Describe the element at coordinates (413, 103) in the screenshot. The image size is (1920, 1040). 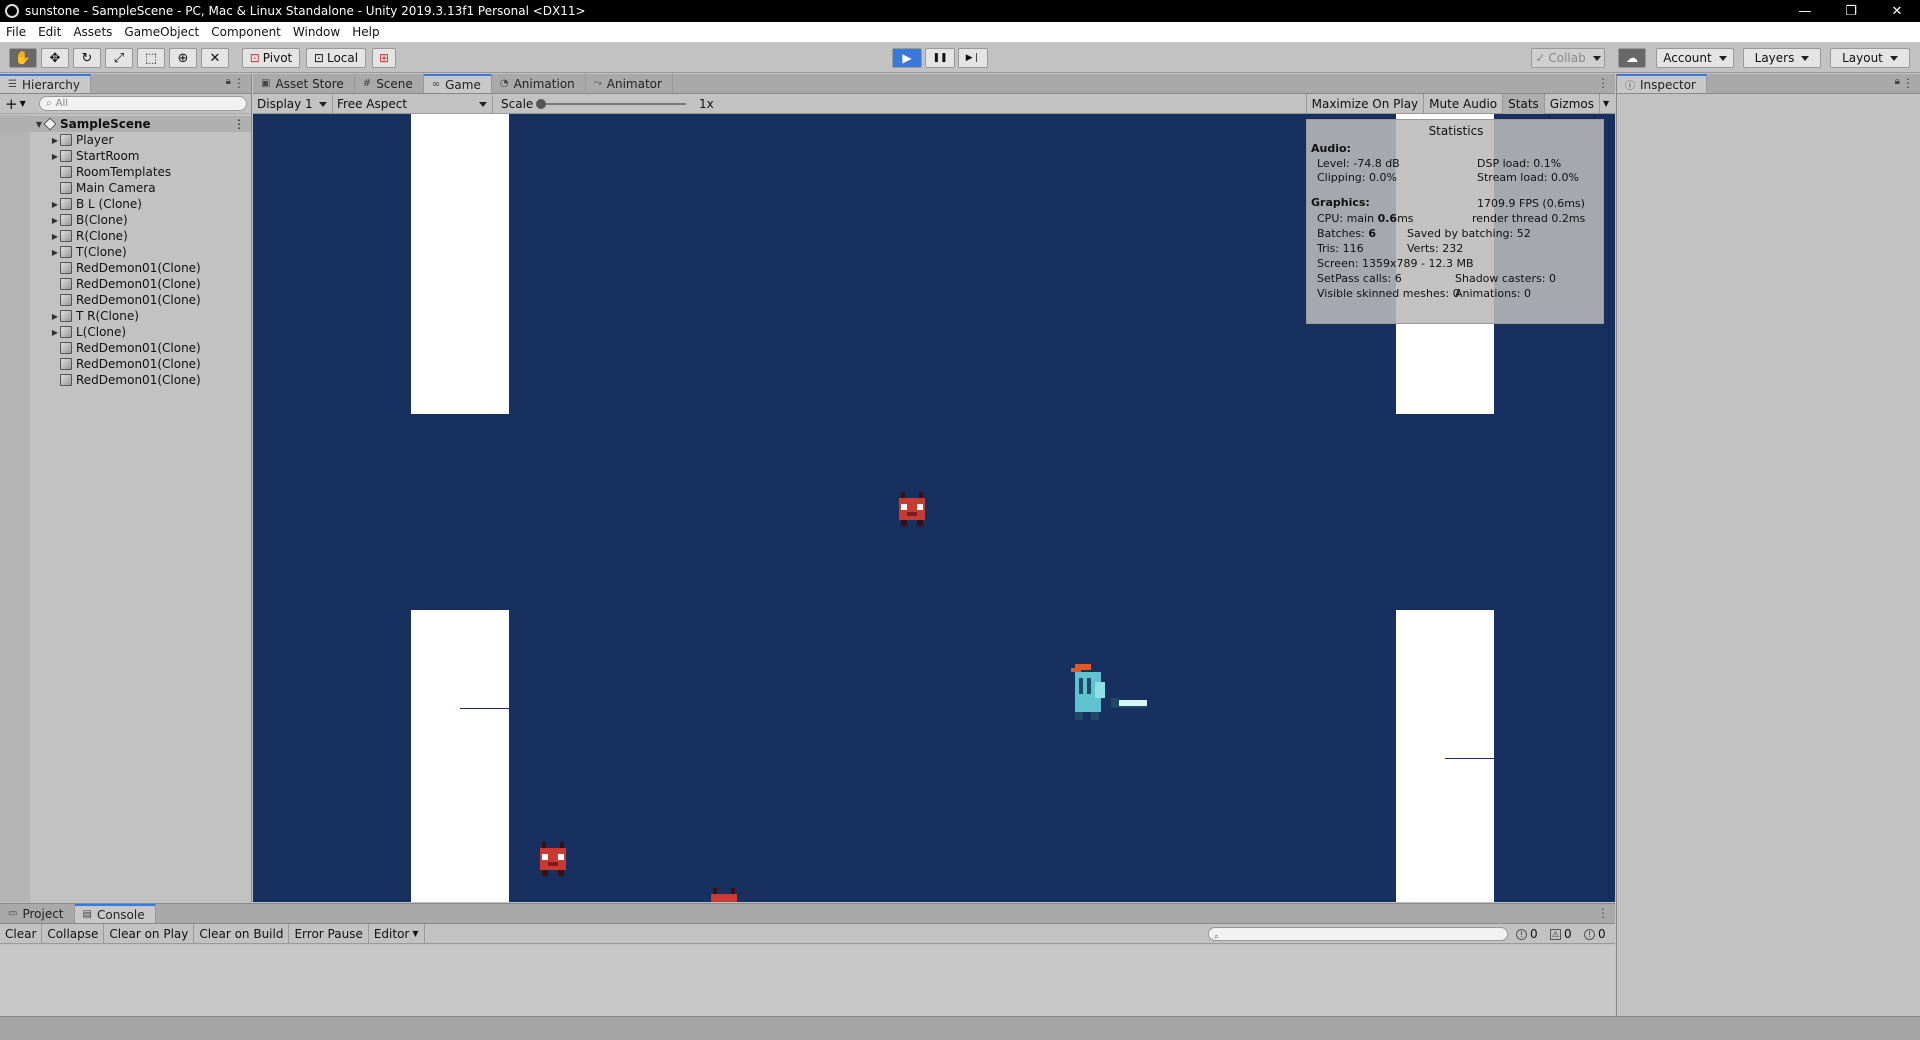
I see `aspect-dropdown: Free Aspect` at that location.